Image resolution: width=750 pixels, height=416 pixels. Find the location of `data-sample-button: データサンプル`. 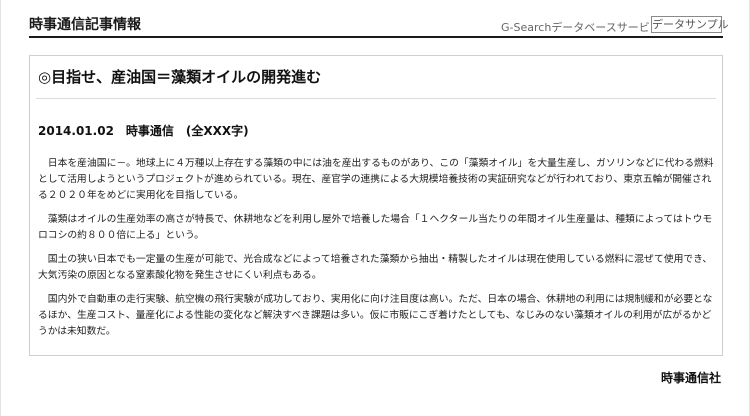

data-sample-button: データサンプル is located at coordinates (690, 24).